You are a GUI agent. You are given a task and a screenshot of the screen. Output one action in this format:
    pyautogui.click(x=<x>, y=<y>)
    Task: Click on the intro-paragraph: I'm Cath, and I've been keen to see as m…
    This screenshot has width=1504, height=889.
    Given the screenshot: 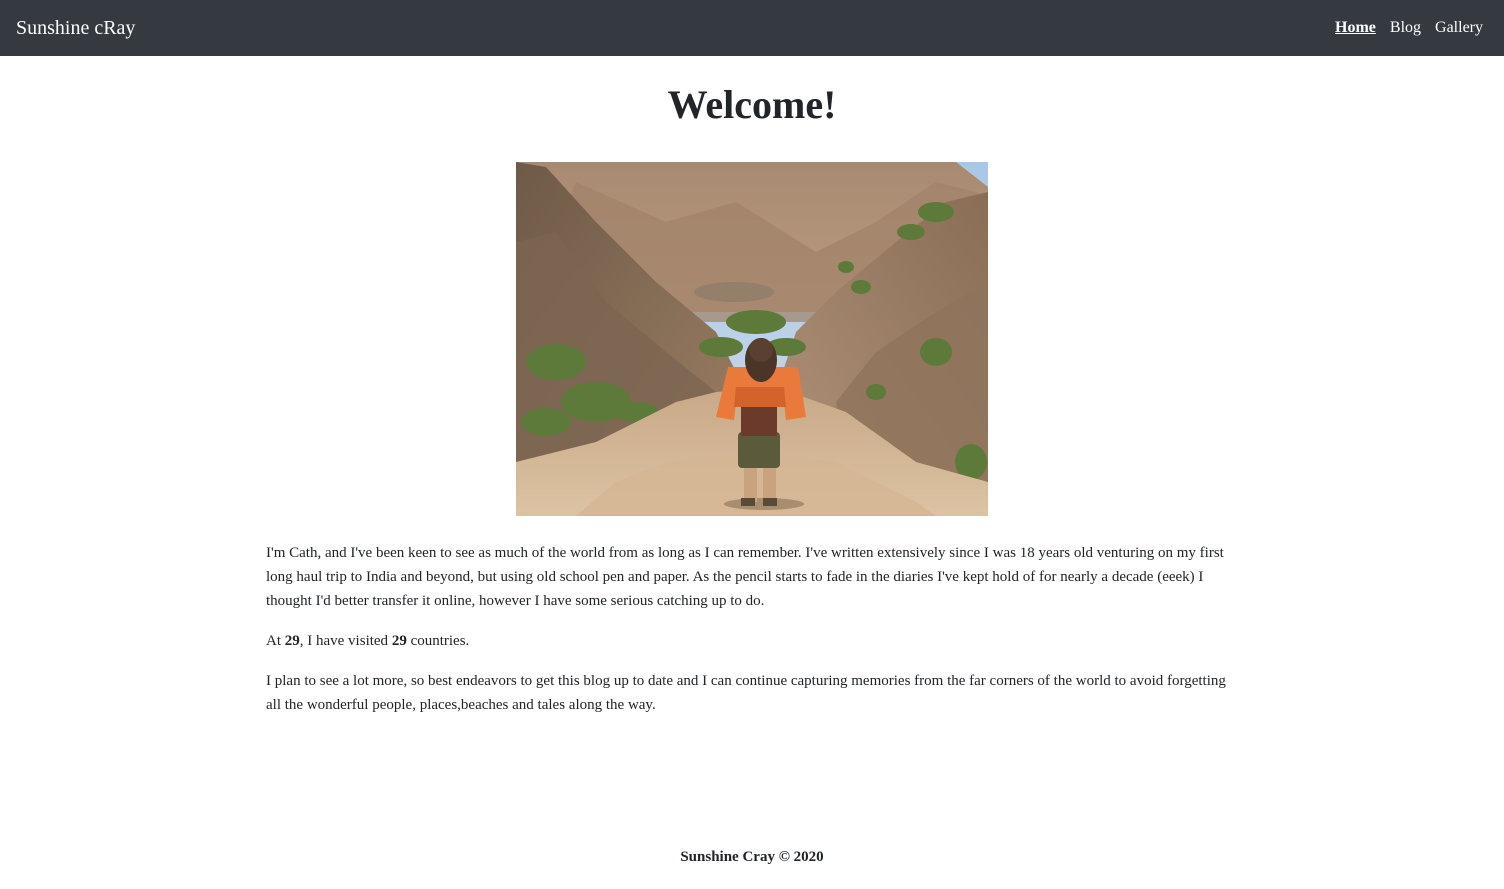 What is the action you would take?
    pyautogui.click(x=745, y=577)
    